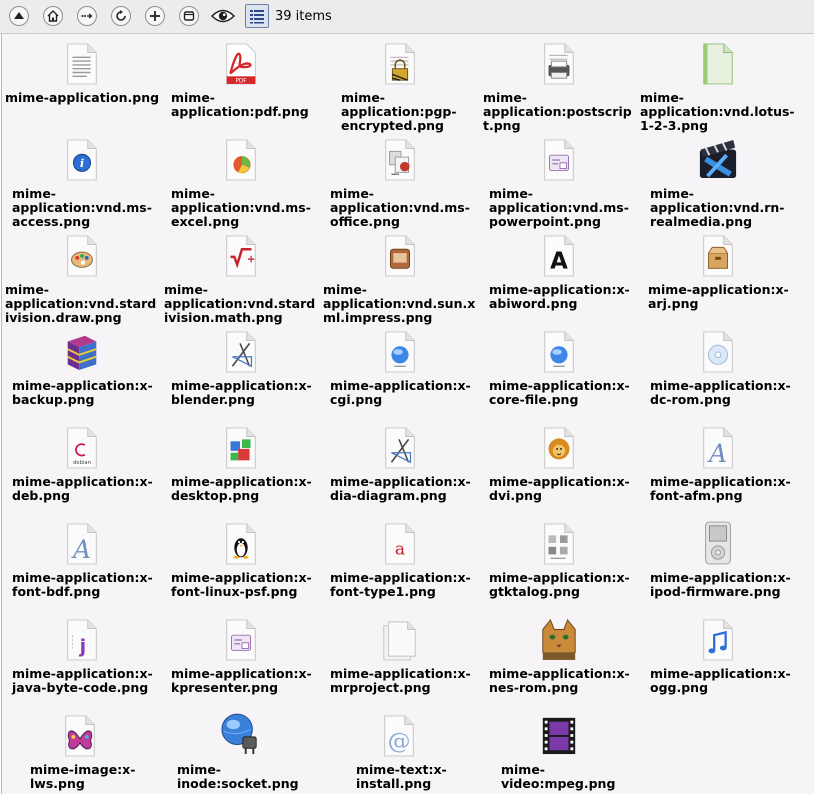 The image size is (814, 794). I want to click on up-button, so click(19, 16).